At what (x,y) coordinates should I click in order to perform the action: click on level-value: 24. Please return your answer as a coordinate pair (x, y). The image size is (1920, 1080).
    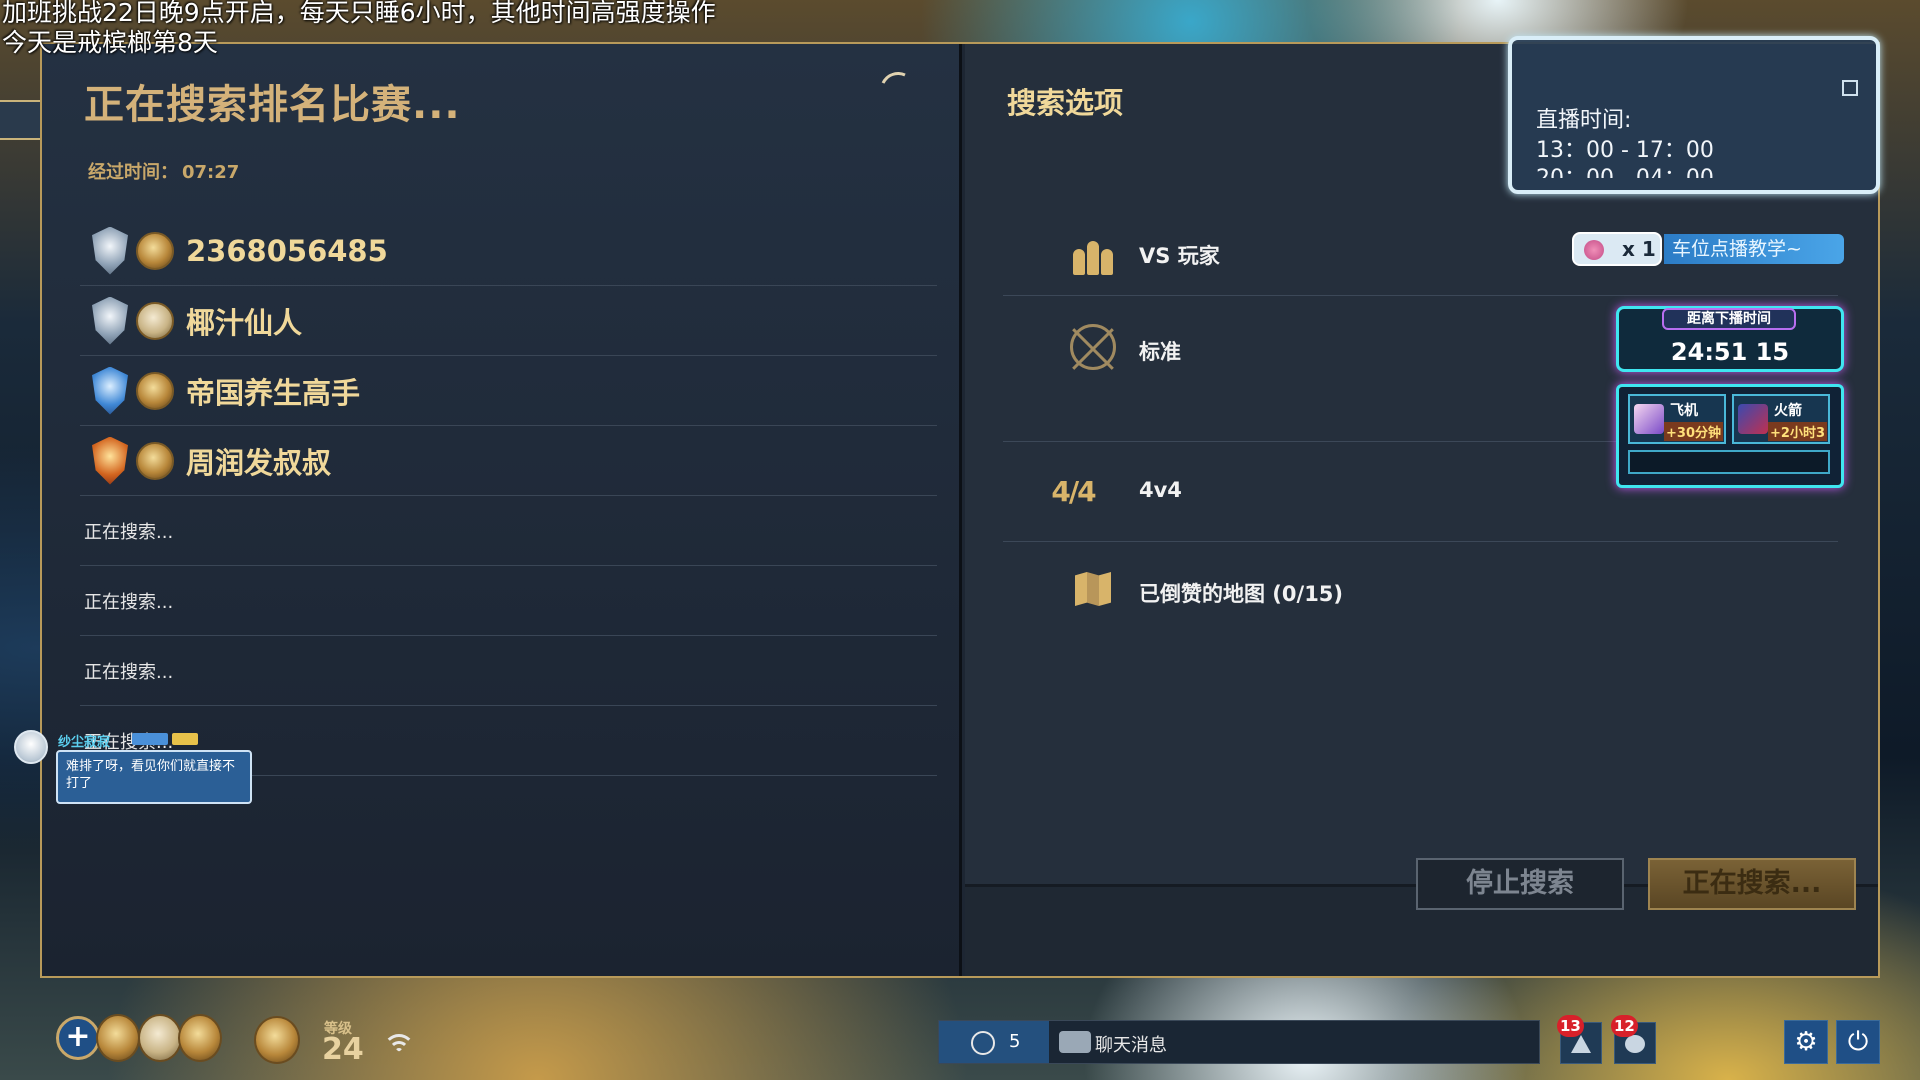
    Looking at the image, I should click on (343, 1049).